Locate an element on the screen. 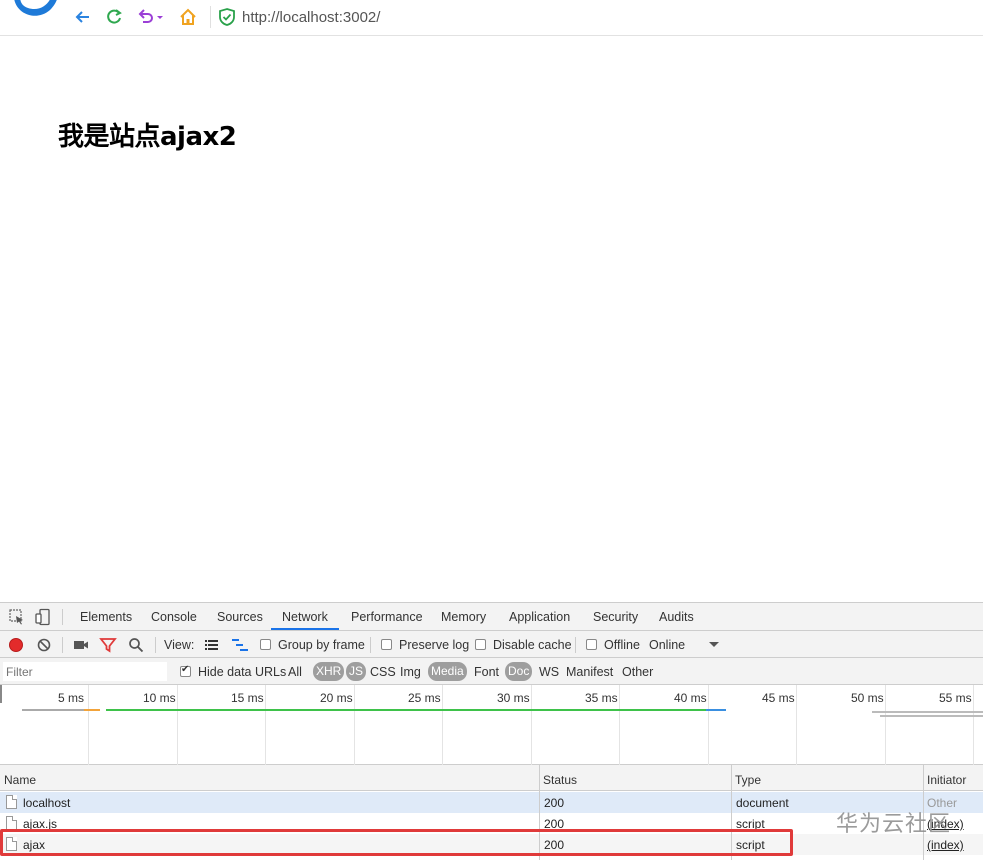 The height and width of the screenshot is (860, 983). timeline-tick-label: 15 ms is located at coordinates (247, 698).